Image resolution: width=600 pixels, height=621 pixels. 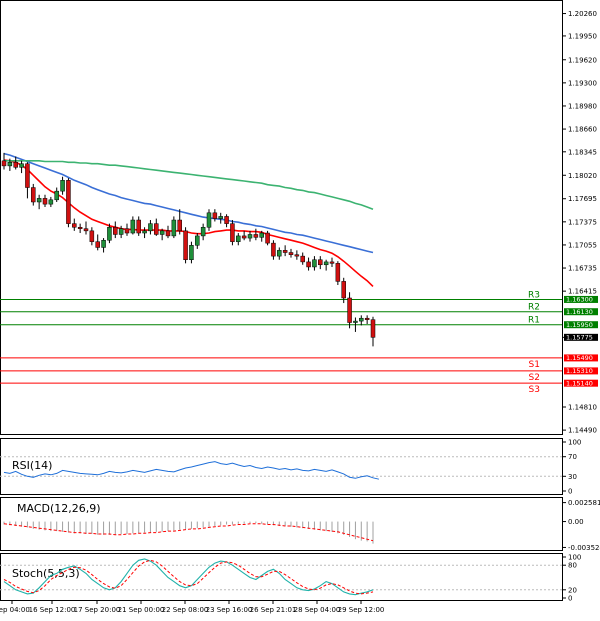 What do you see at coordinates (570, 492) in the screenshot?
I see `rsi-tick-label: 0` at bounding box center [570, 492].